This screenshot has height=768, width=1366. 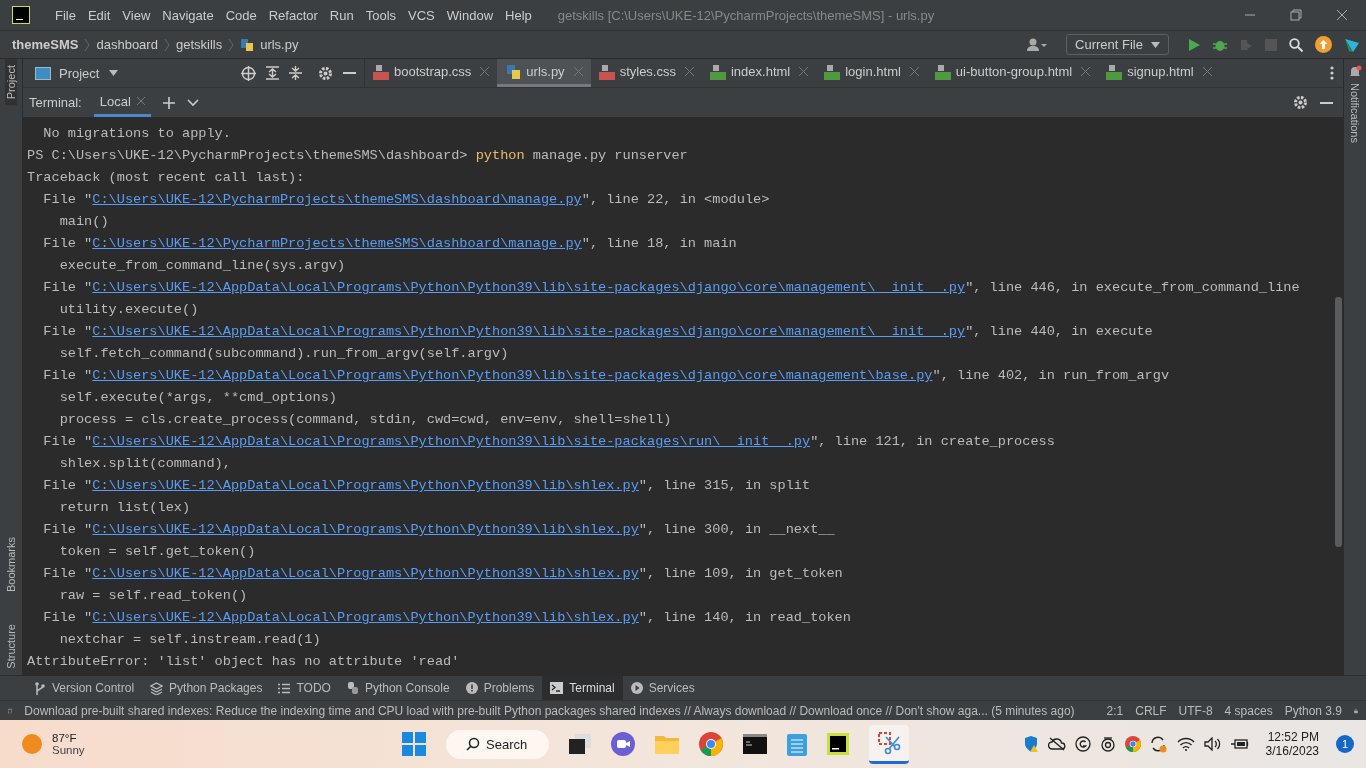 What do you see at coordinates (1332, 73) in the screenshot?
I see `more-icon` at bounding box center [1332, 73].